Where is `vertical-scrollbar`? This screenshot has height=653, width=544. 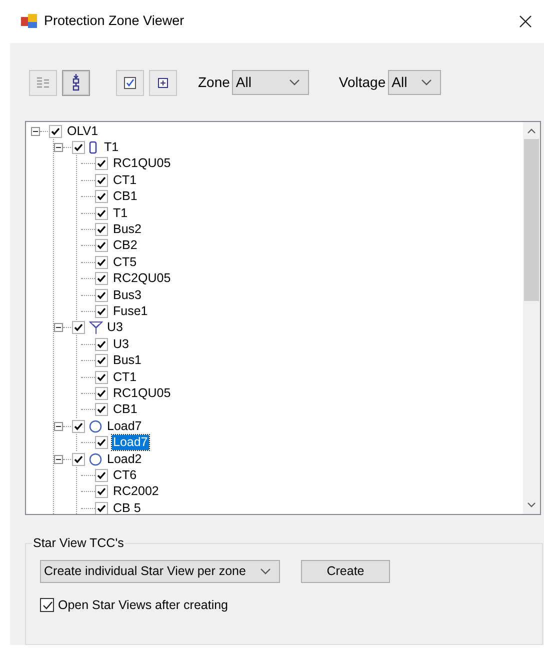
vertical-scrollbar is located at coordinates (531, 318).